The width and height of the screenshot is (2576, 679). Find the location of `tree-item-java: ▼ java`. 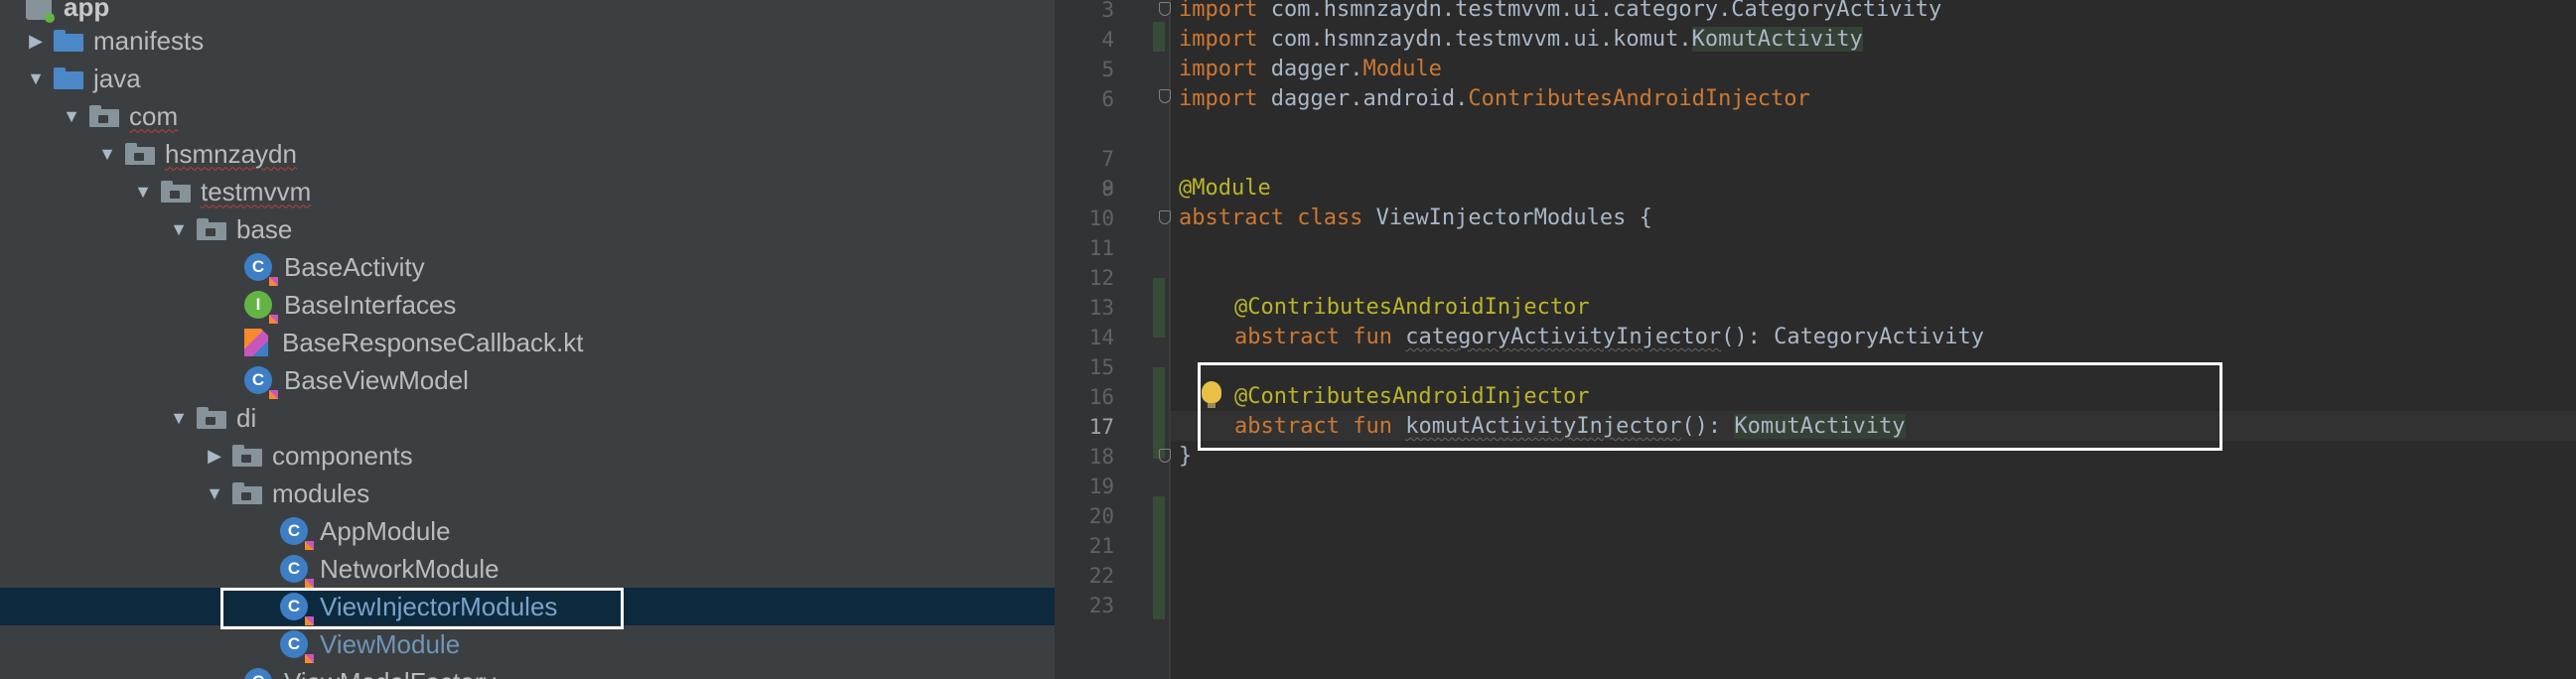

tree-item-java: ▼ java is located at coordinates (527, 78).